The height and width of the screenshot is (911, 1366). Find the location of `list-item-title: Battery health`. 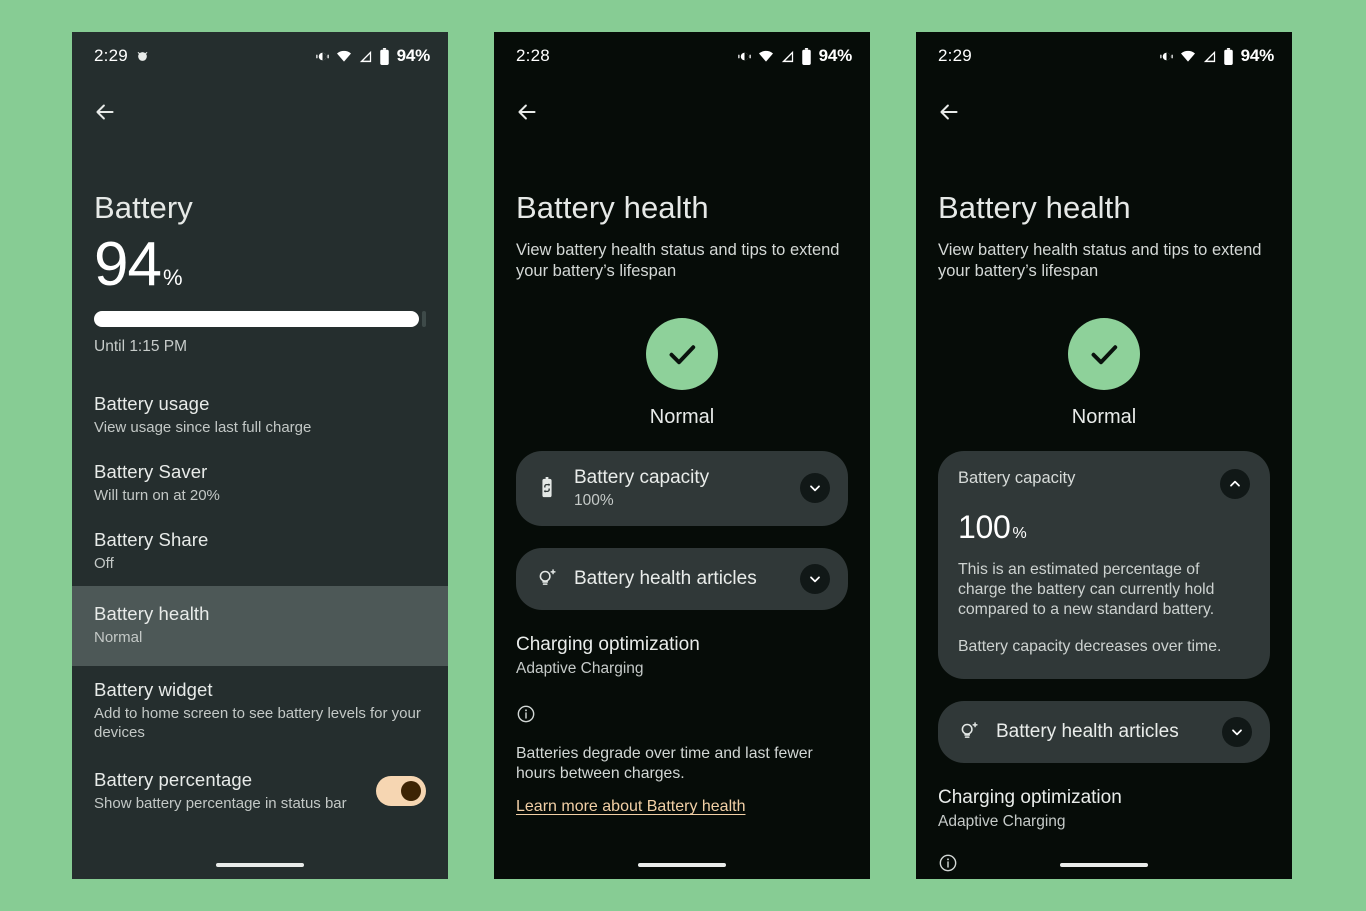

list-item-title: Battery health is located at coordinates (152, 614).